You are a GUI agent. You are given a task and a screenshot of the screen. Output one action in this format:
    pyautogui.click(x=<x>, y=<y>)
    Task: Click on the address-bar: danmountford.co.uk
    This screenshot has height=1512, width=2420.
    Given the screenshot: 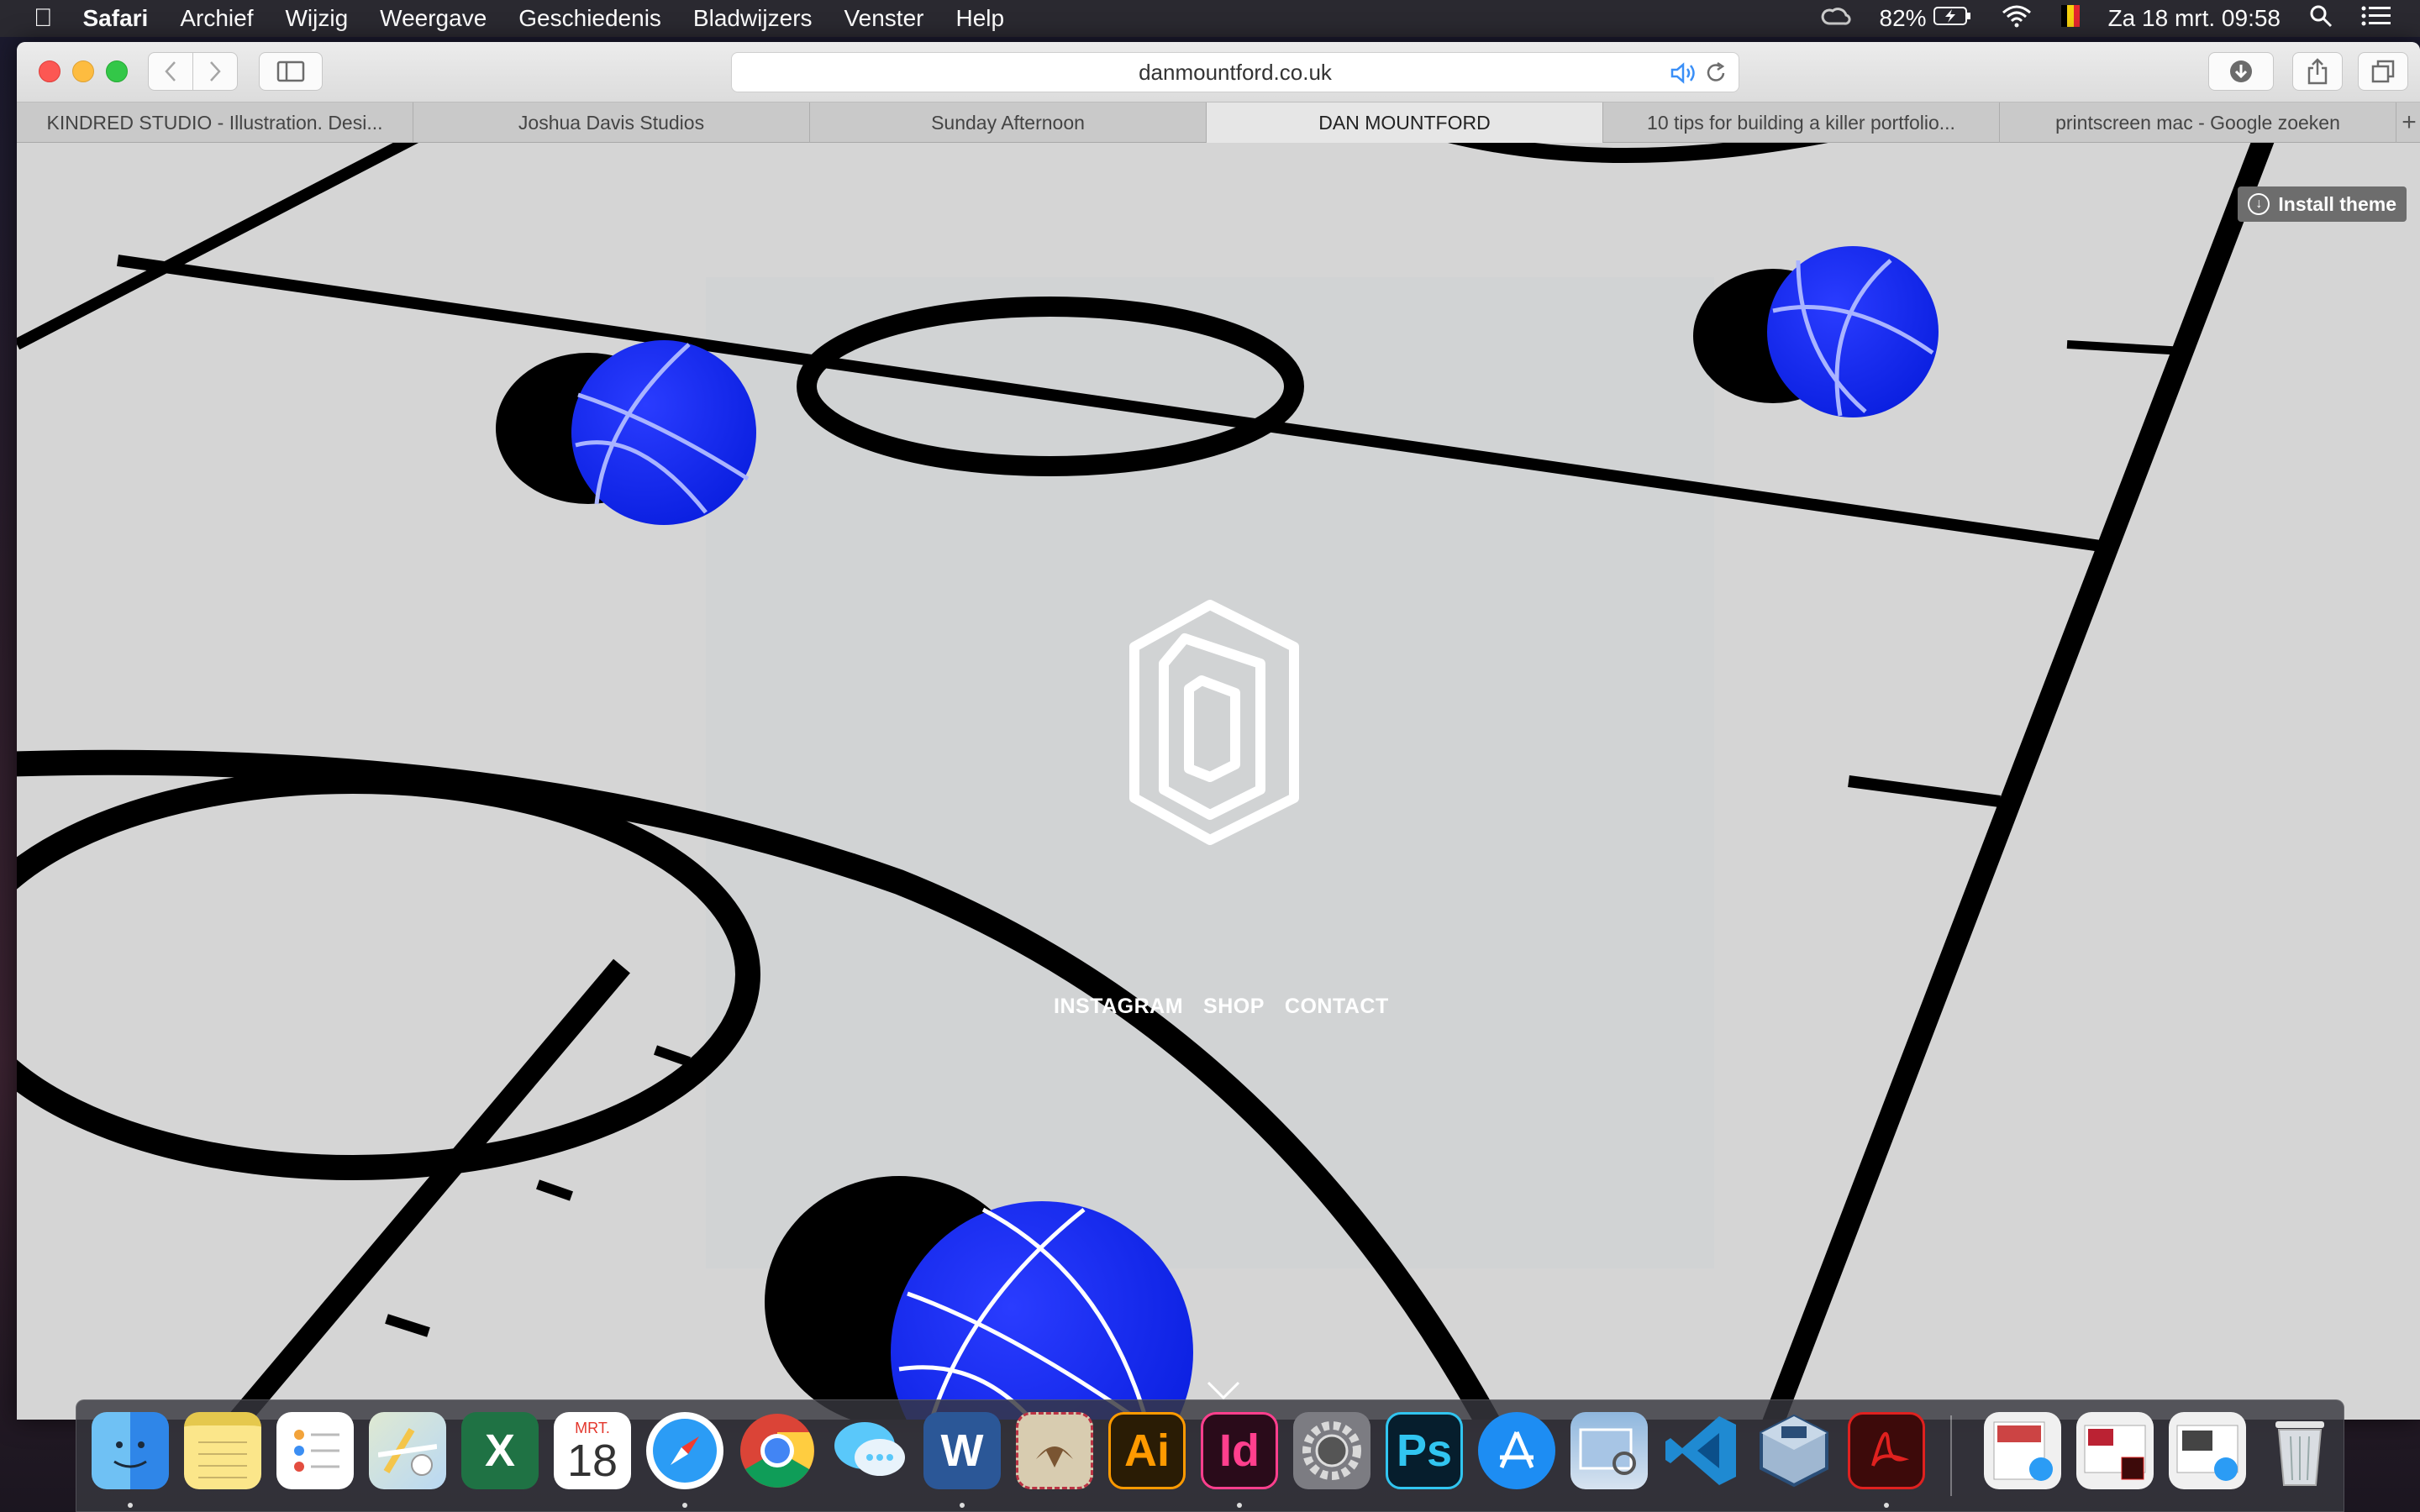 What is the action you would take?
    pyautogui.click(x=1235, y=72)
    